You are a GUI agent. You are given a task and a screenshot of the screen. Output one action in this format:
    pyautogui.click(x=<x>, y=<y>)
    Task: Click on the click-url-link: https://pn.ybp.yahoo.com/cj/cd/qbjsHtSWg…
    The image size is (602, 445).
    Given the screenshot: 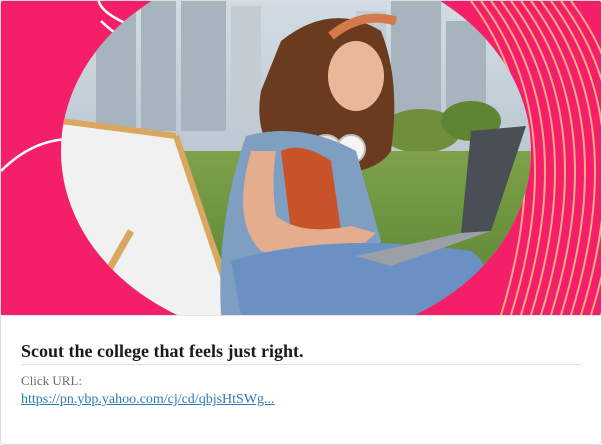 What is the action you would take?
    pyautogui.click(x=148, y=400)
    